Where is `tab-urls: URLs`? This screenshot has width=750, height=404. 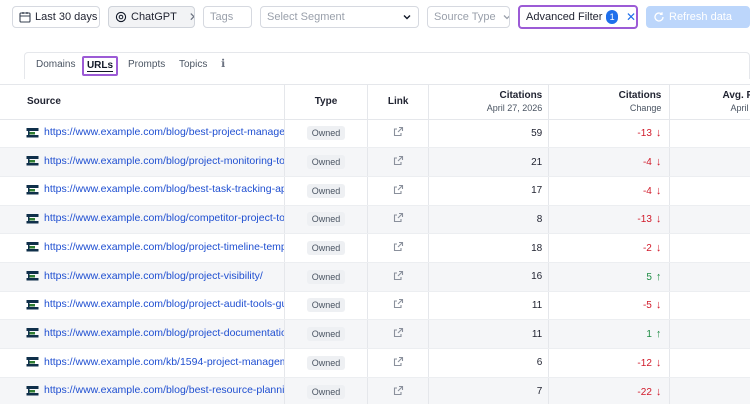
tab-urls: URLs is located at coordinates (100, 66).